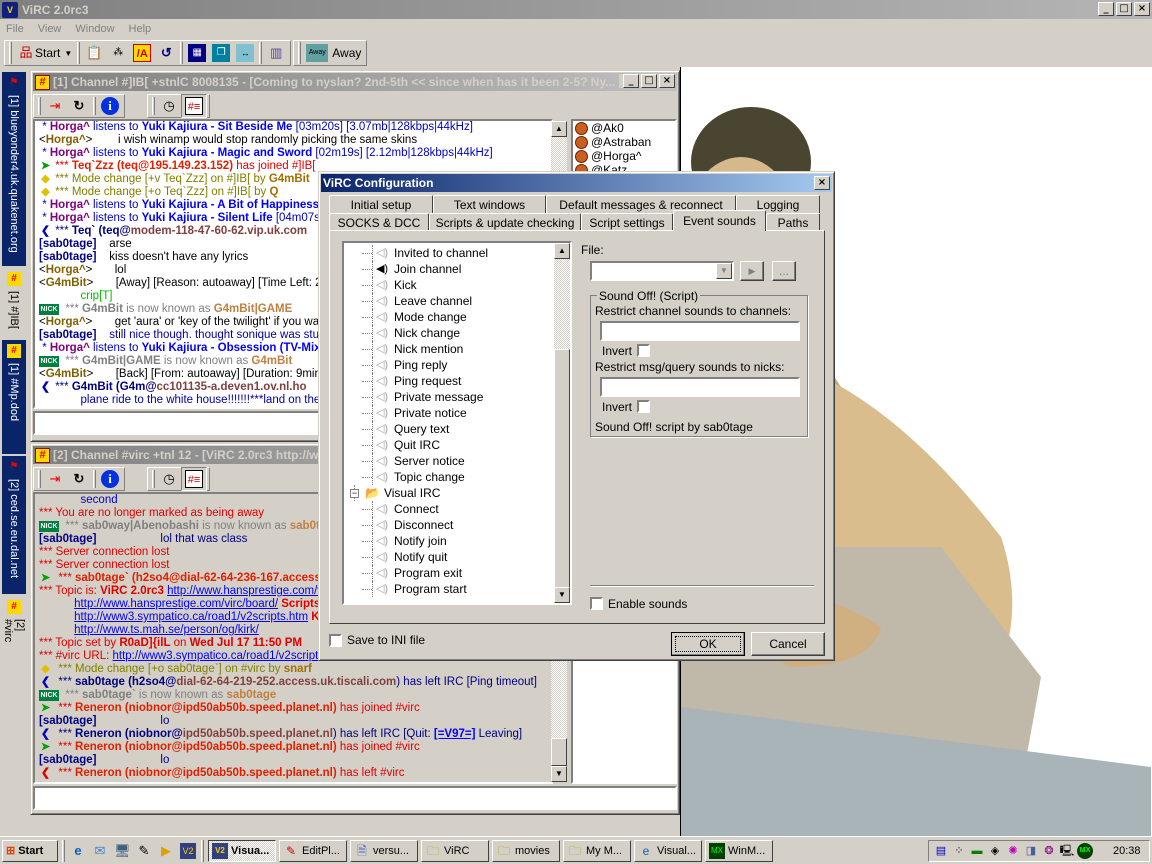  What do you see at coordinates (166, 630) in the screenshot?
I see `url-link: http://www.ts.mah.se/person/og/kirk/` at bounding box center [166, 630].